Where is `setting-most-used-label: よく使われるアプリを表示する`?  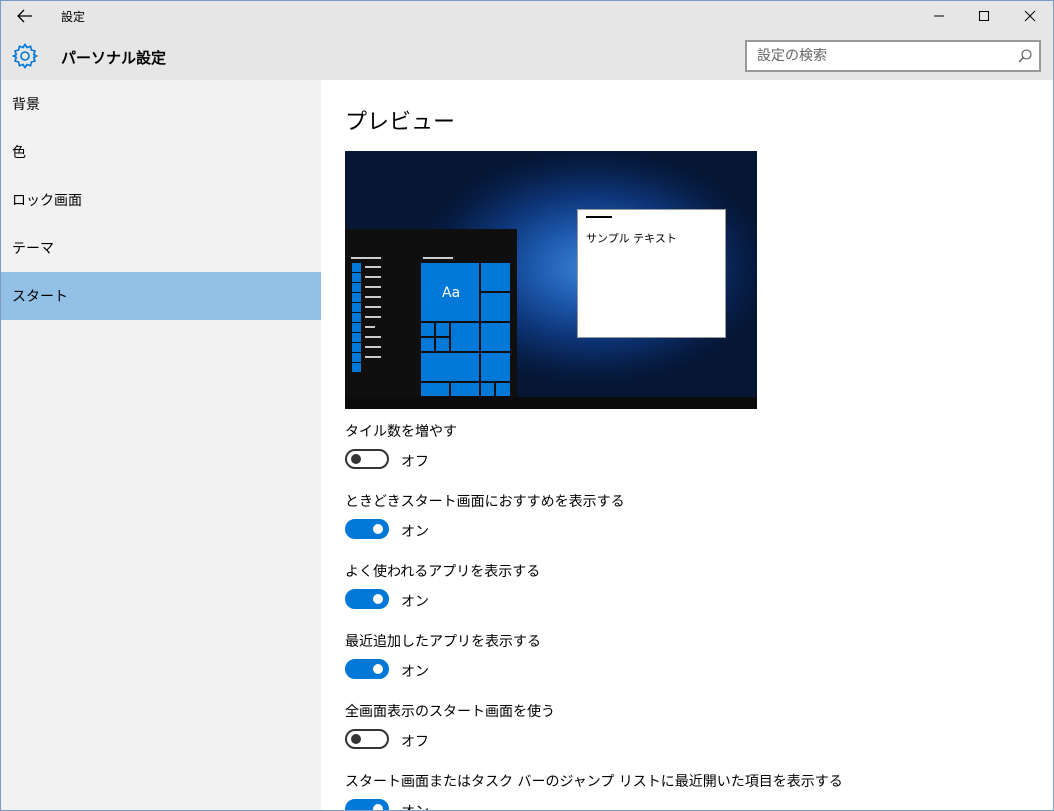
setting-most-used-label: よく使われるアプリを表示する is located at coordinates (443, 572).